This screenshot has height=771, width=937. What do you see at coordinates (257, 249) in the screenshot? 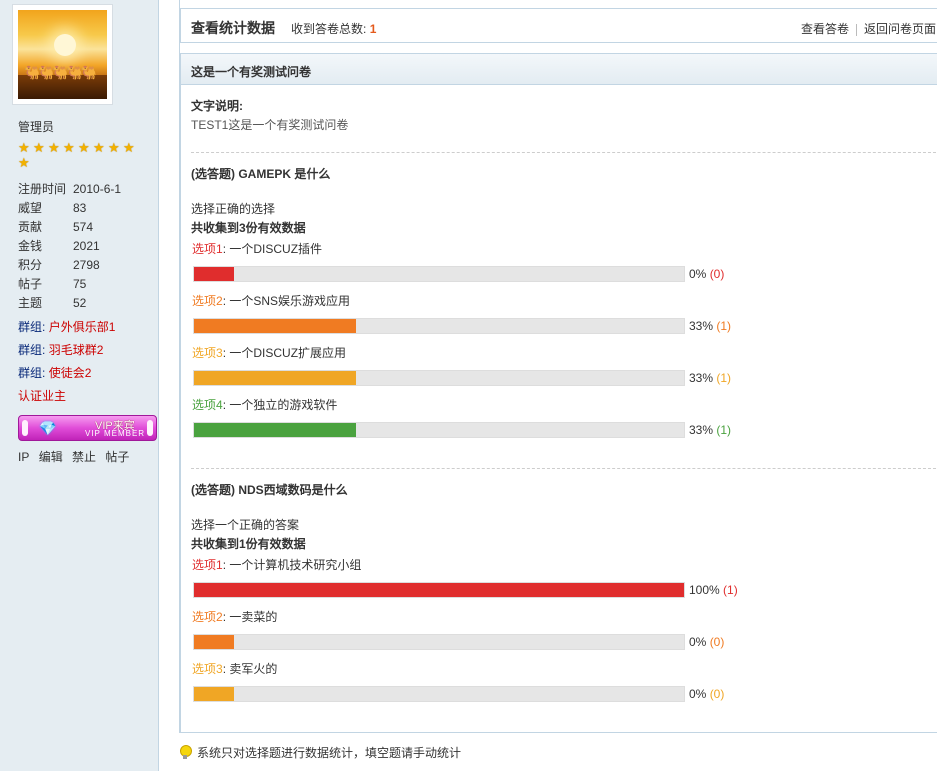
I see `option-row: 选项1: 一个DISCUZ插件` at bounding box center [257, 249].